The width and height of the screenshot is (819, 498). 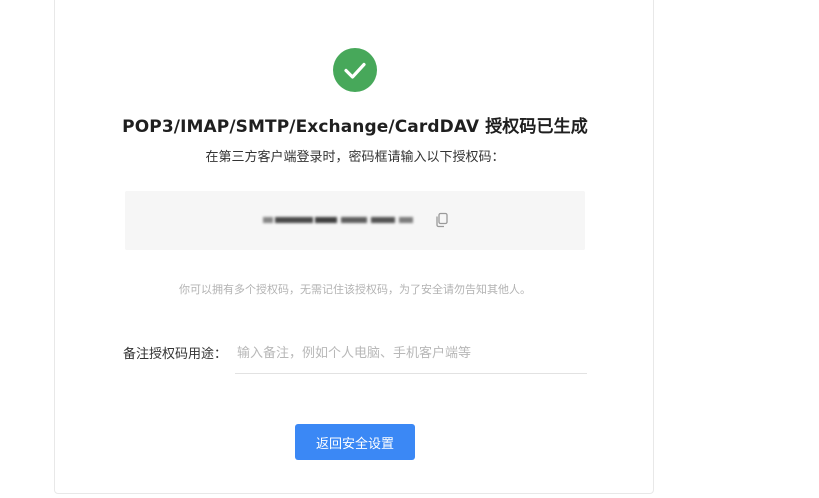 I want to click on auth-code-box, so click(x=355, y=220).